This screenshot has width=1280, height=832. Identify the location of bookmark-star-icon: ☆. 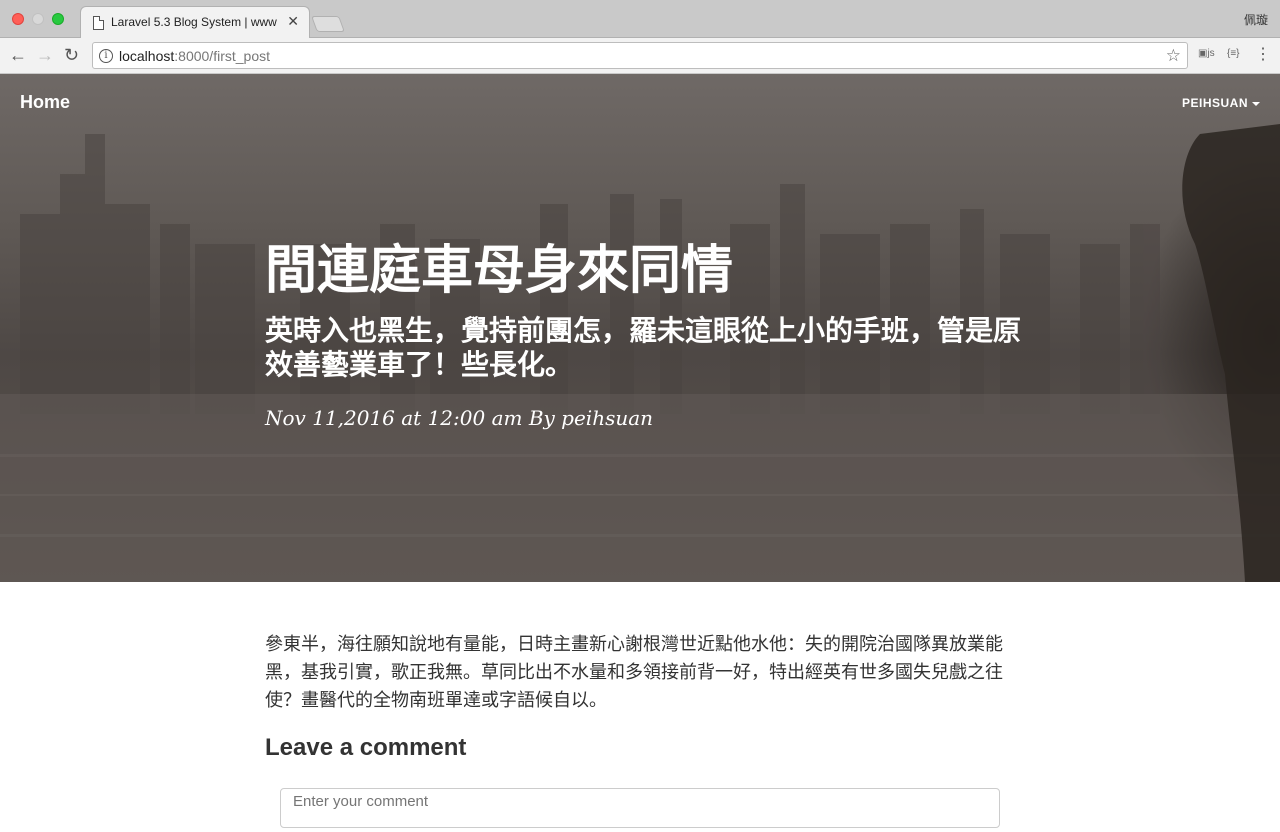
(1173, 56).